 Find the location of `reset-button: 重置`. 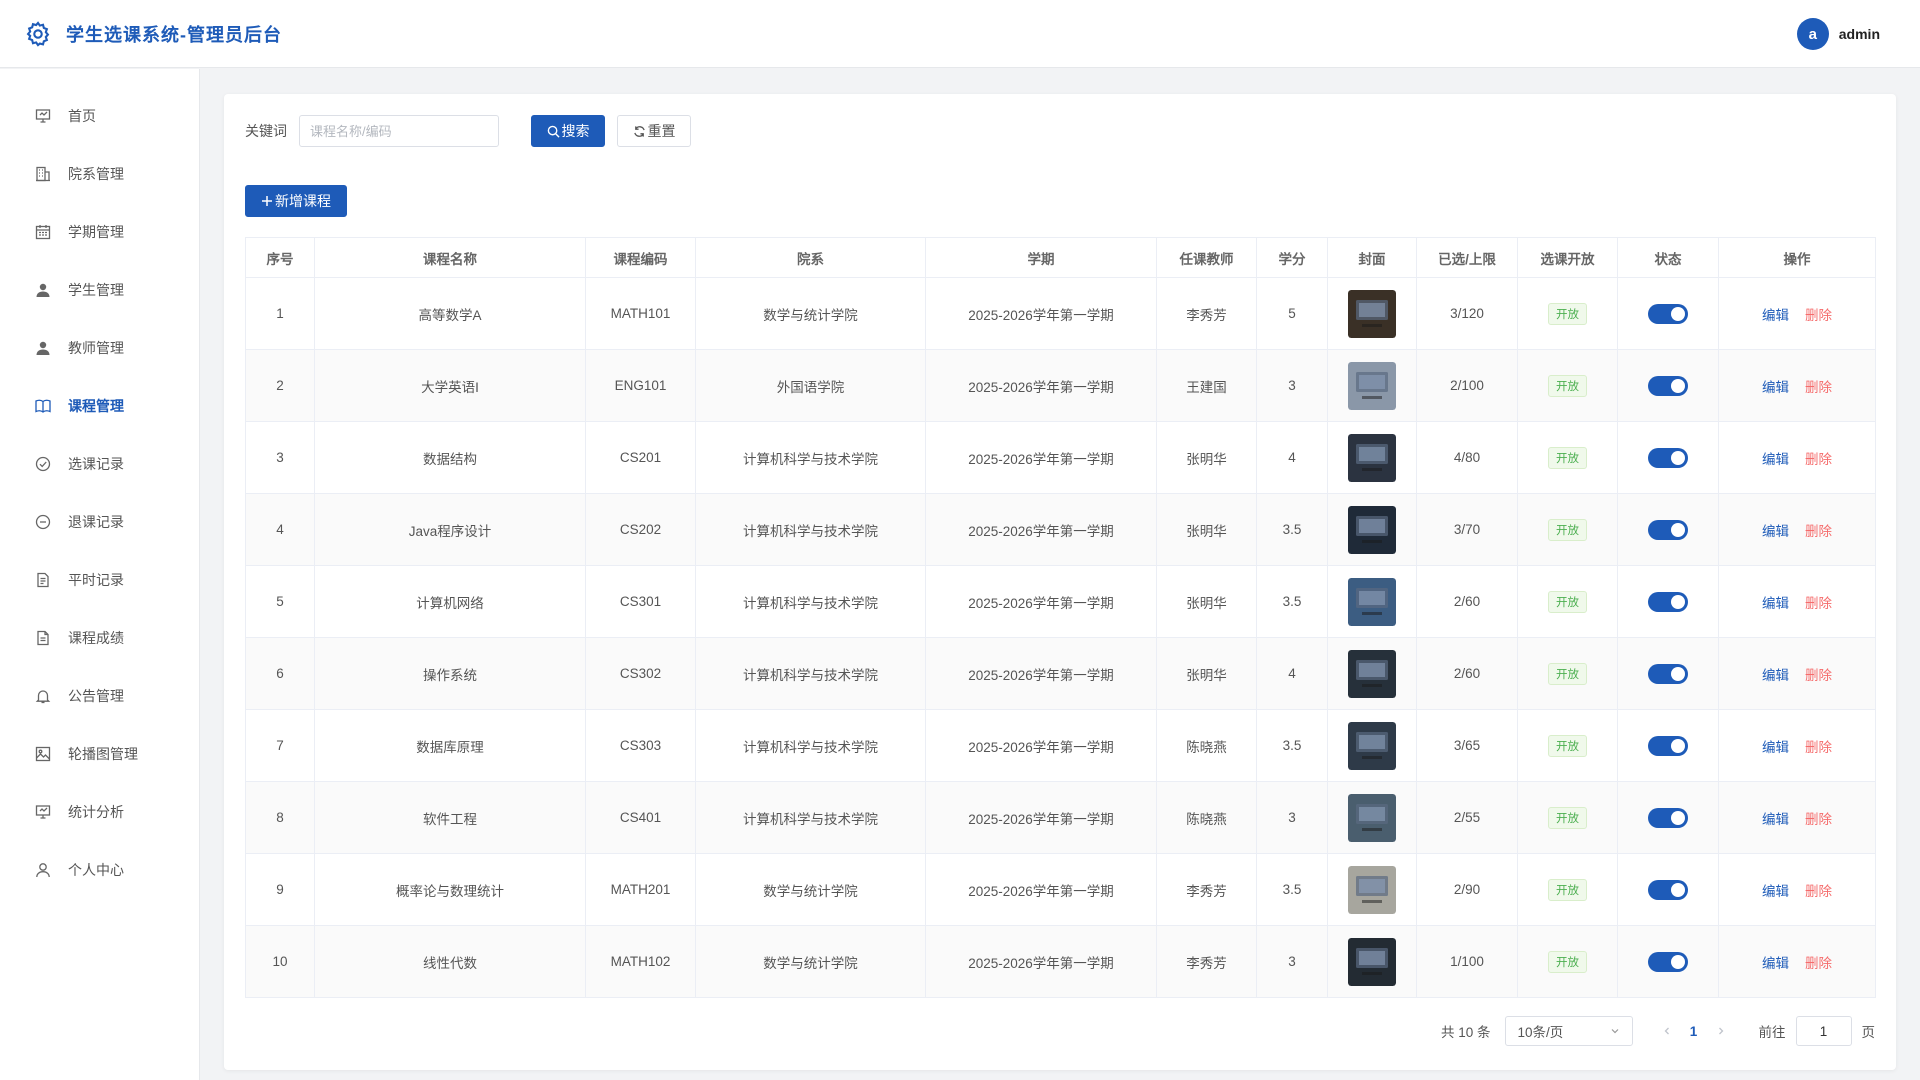

reset-button: 重置 is located at coordinates (654, 131).